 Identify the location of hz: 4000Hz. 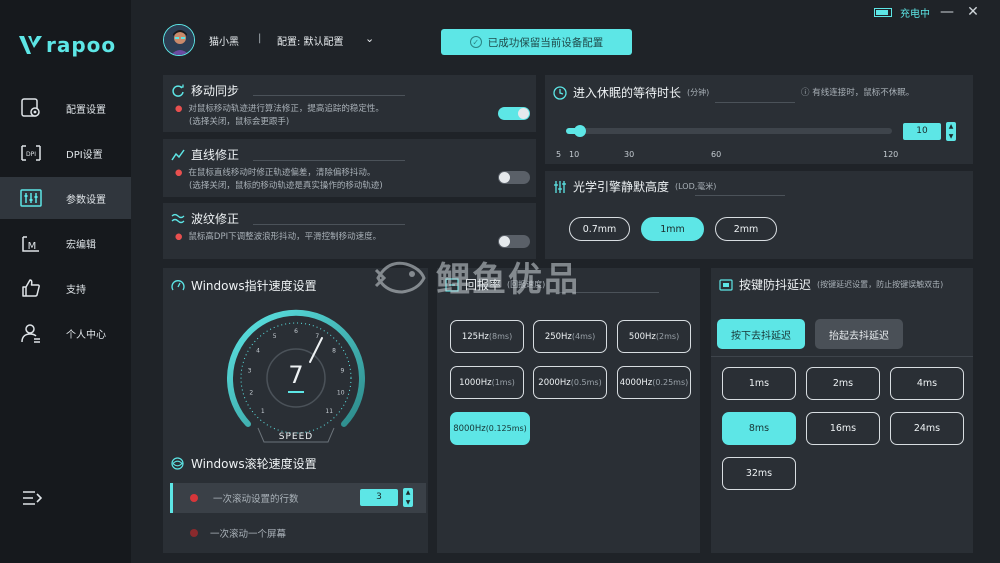
(636, 382).